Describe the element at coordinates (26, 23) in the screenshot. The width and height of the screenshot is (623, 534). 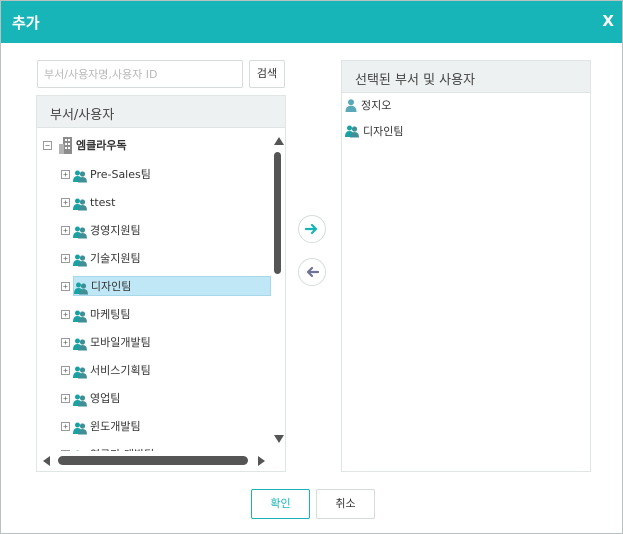
I see `dialog-title: 추가` at that location.